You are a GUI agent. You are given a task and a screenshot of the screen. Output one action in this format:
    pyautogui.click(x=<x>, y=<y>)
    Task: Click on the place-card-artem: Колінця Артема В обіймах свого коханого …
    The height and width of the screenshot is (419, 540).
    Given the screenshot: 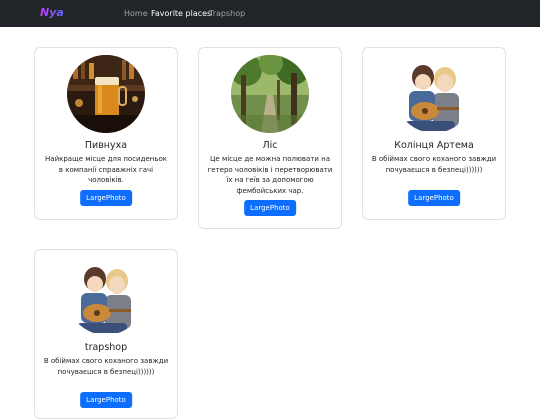 What is the action you would take?
    pyautogui.click(x=434, y=133)
    